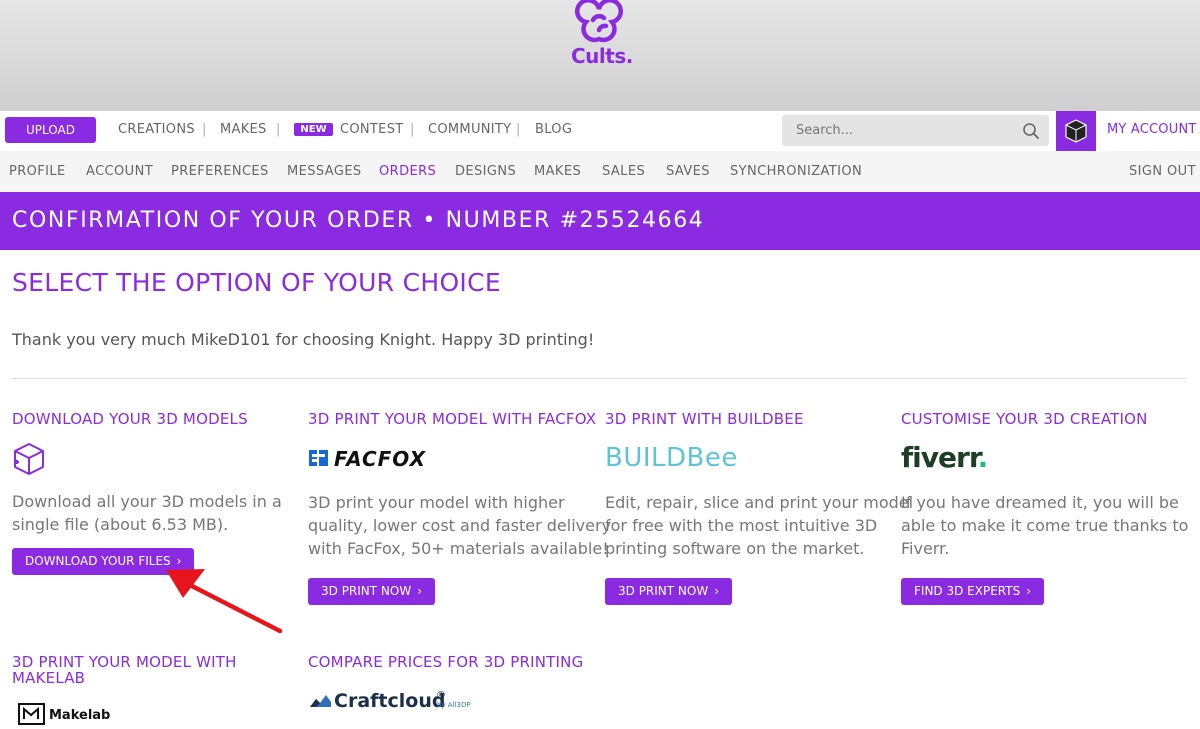  I want to click on craftcloud-logo: Craftcloud ® by All3DP, so click(389, 702).